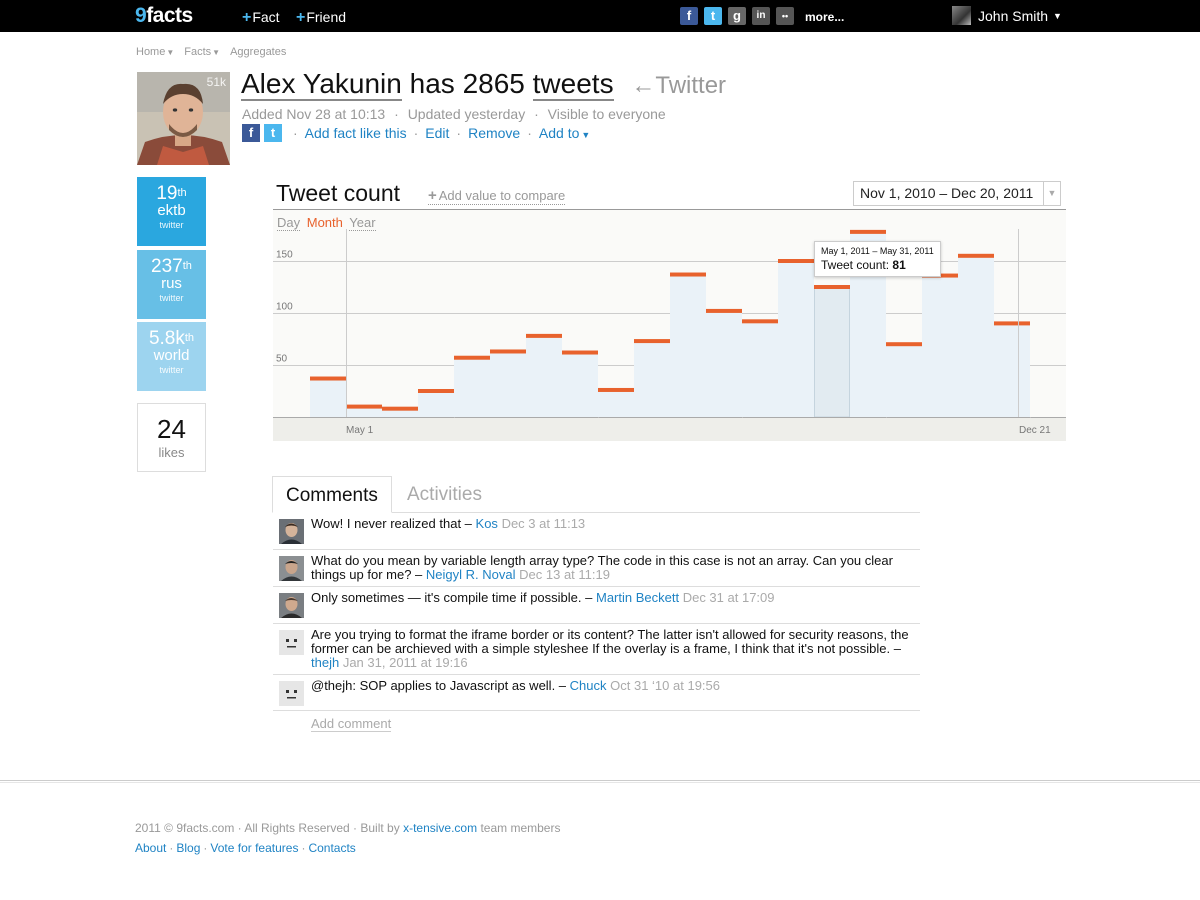 This screenshot has width=1200, height=900. I want to click on add-comment-link: Add comment, so click(351, 724).